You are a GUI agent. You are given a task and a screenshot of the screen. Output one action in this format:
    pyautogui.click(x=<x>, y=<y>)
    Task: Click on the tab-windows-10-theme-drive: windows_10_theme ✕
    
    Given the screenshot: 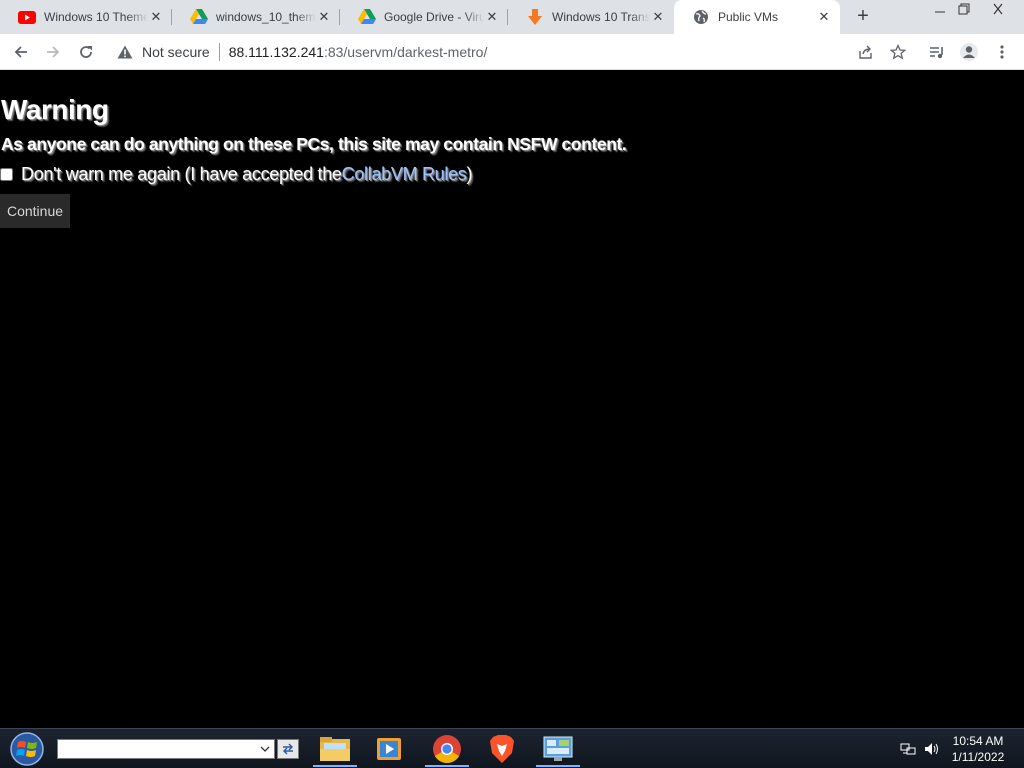 What is the action you would take?
    pyautogui.click(x=256, y=17)
    